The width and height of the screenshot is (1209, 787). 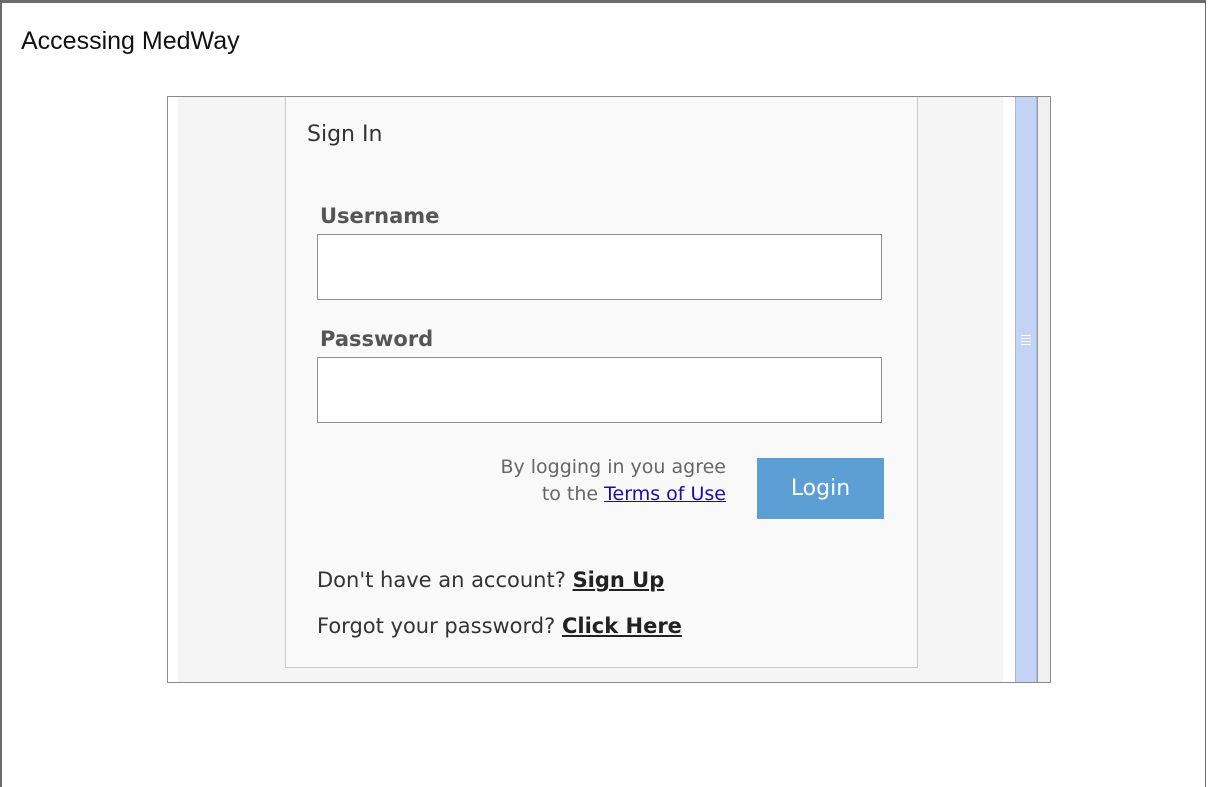 I want to click on signin-heading: Sign In, so click(x=345, y=134).